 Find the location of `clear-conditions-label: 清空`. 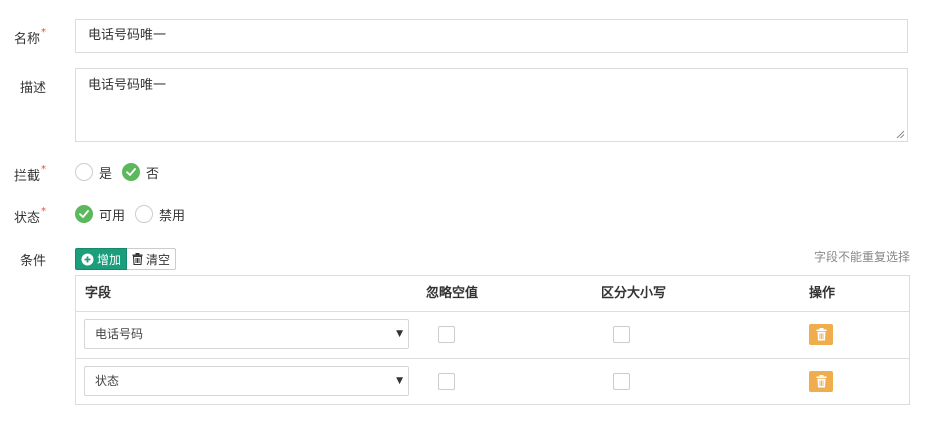

clear-conditions-label: 清空 is located at coordinates (158, 259).